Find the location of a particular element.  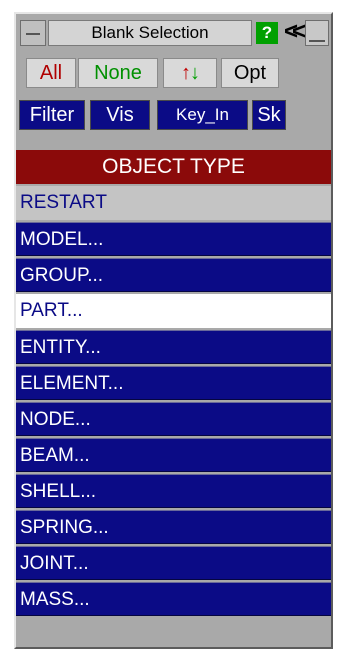

list-item-restart: RESTART is located at coordinates (173, 203).